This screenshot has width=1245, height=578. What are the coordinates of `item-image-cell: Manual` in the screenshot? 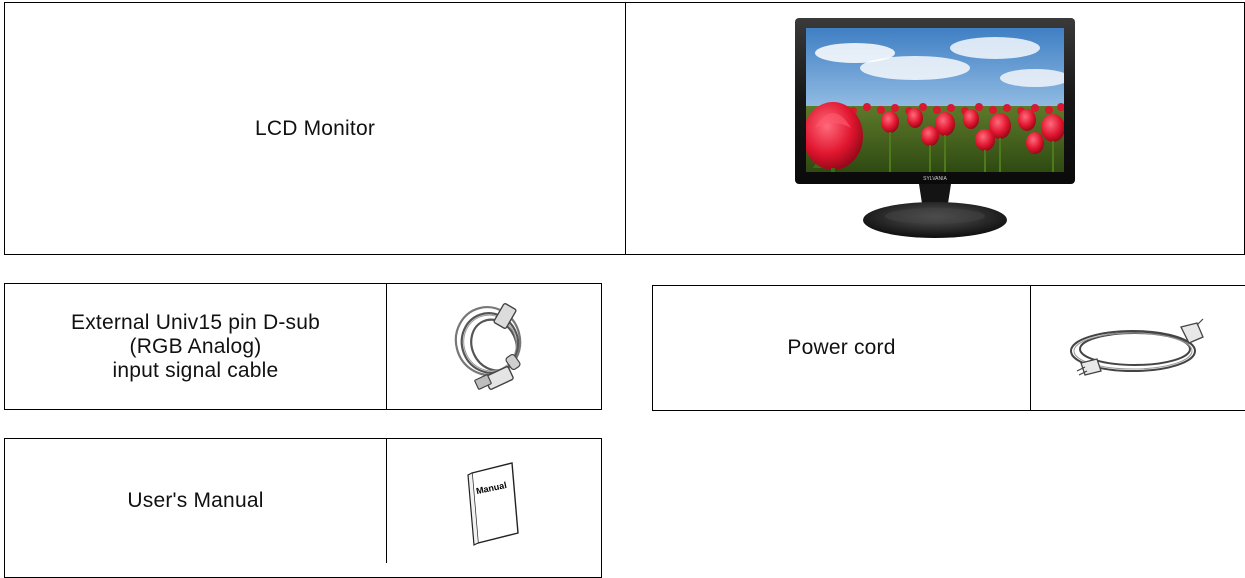 It's located at (494, 501).